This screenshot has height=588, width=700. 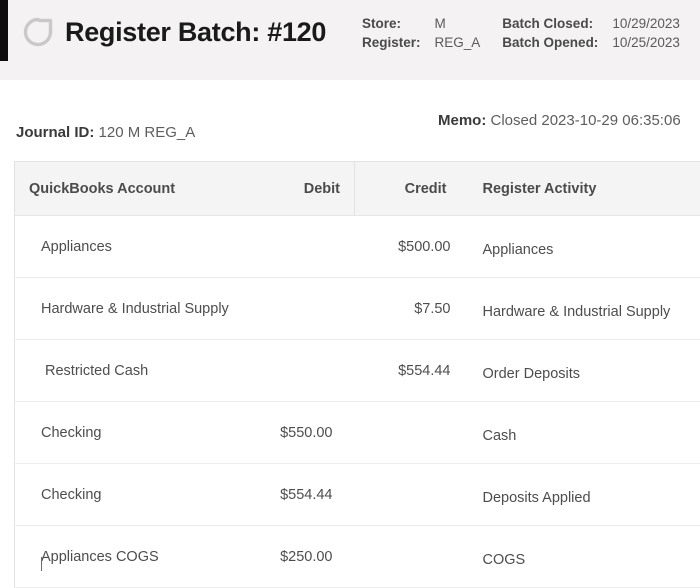 What do you see at coordinates (537, 498) in the screenshot?
I see `cell-register-activity-text: Deposits Applied` at bounding box center [537, 498].